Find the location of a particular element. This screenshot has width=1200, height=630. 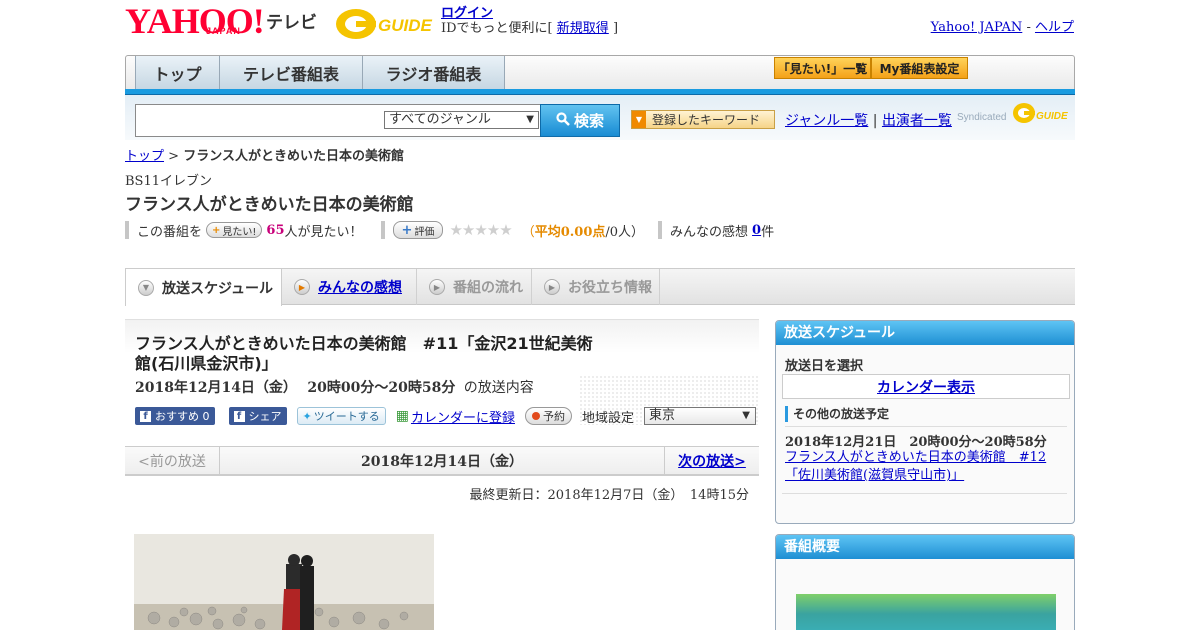

tab-label: 番組の流れ is located at coordinates (488, 288).